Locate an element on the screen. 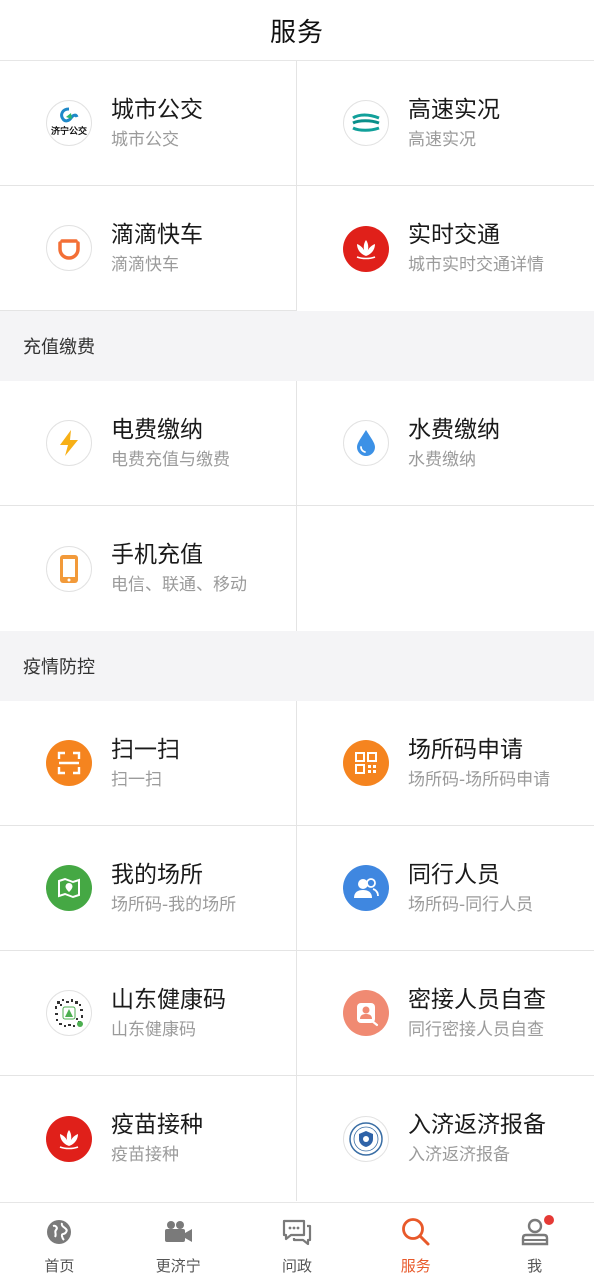  tab-me: 我 is located at coordinates (534, 1241).